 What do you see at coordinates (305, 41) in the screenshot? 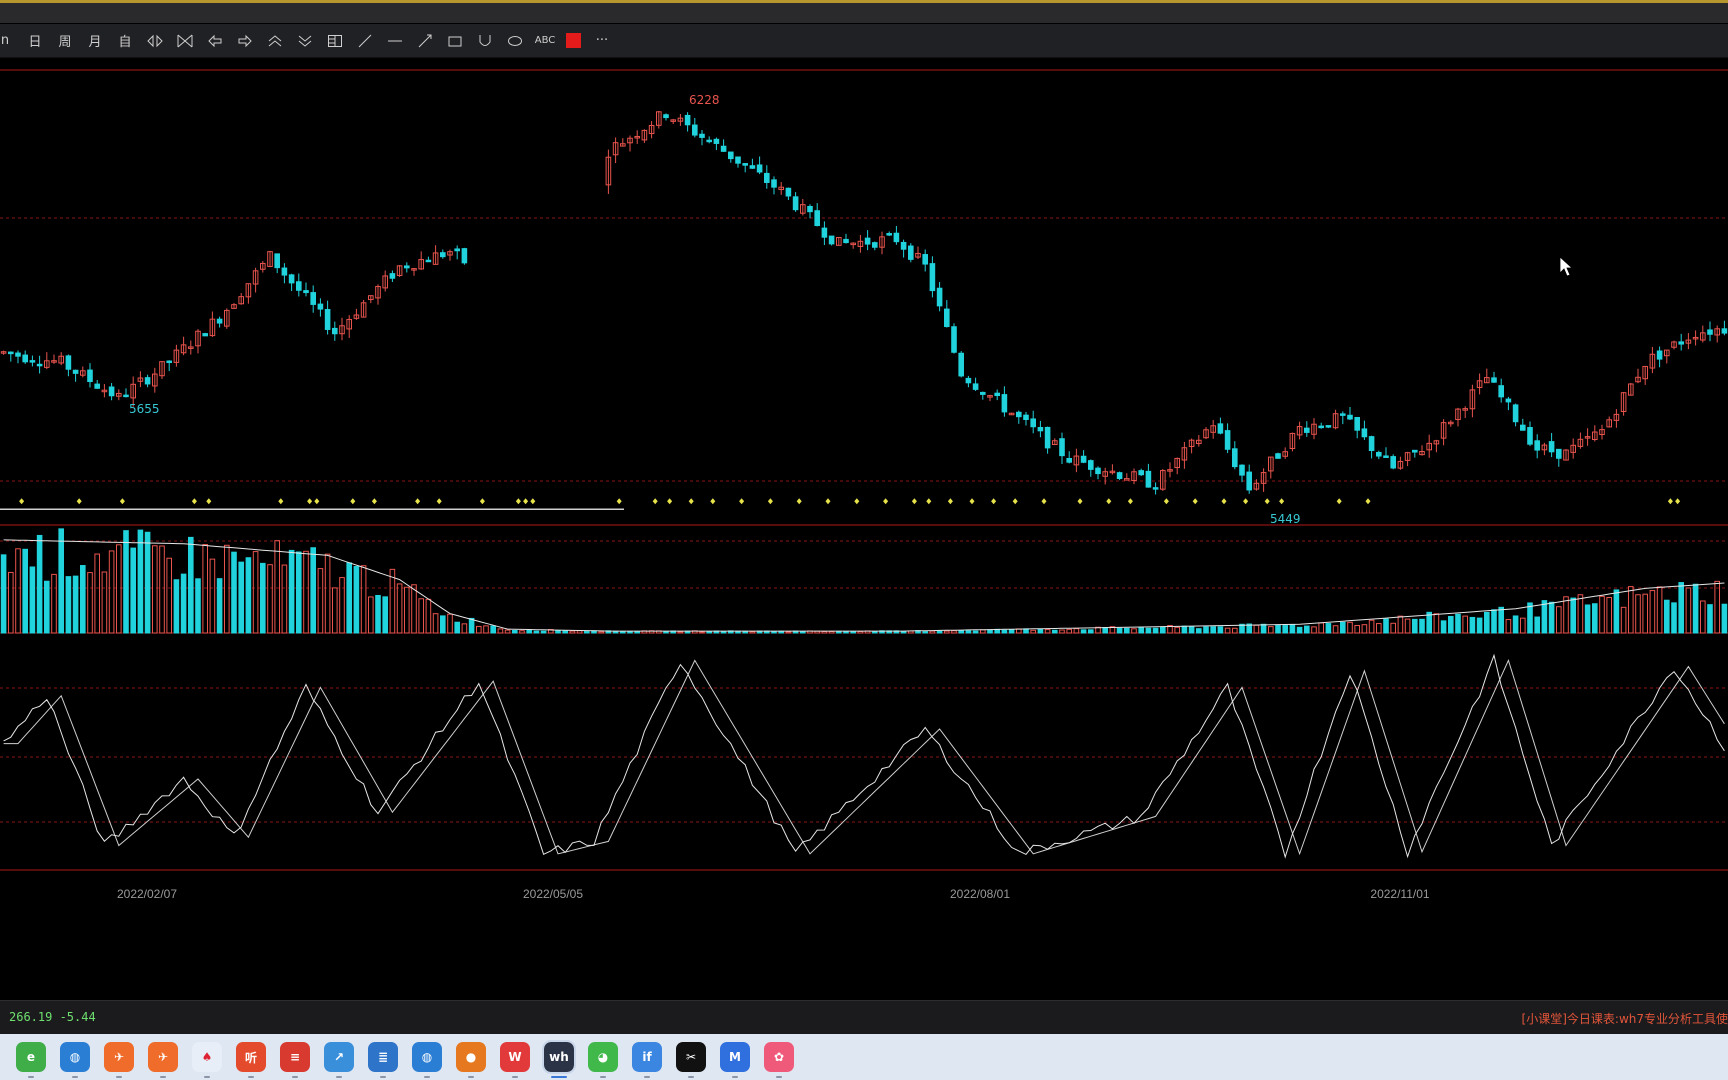
I see `double-down-button` at bounding box center [305, 41].